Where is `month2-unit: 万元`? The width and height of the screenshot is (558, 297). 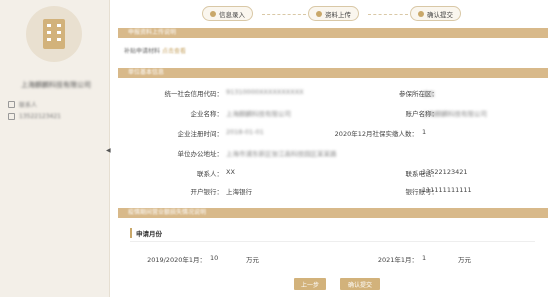 month2-unit: 万元 is located at coordinates (464, 260).